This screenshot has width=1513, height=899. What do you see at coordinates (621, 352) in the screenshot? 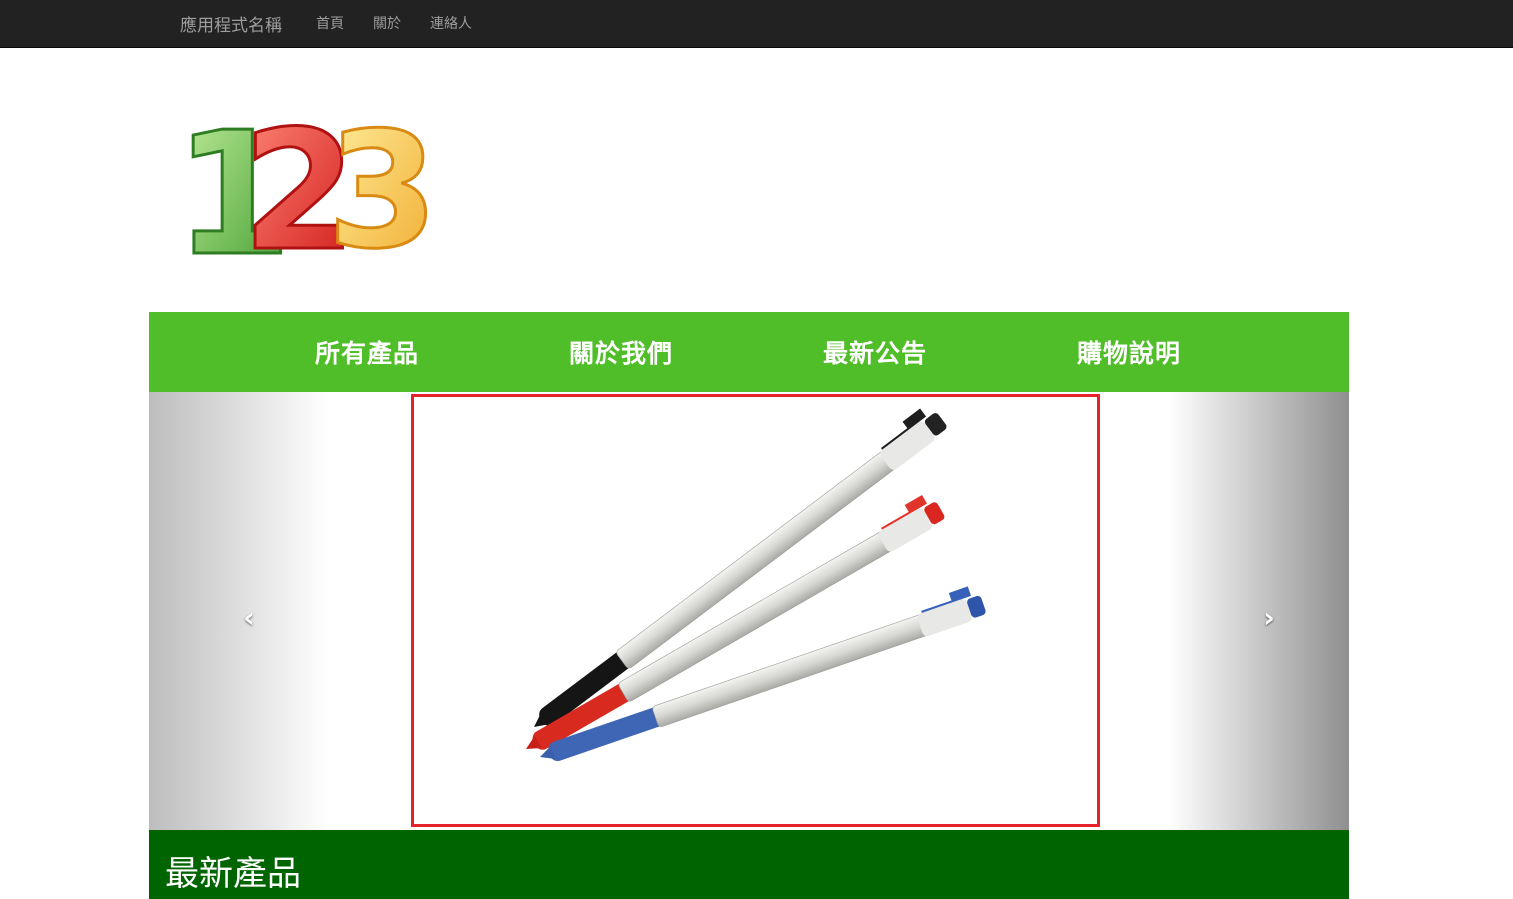
I see `category-about-us: 關於我們` at bounding box center [621, 352].